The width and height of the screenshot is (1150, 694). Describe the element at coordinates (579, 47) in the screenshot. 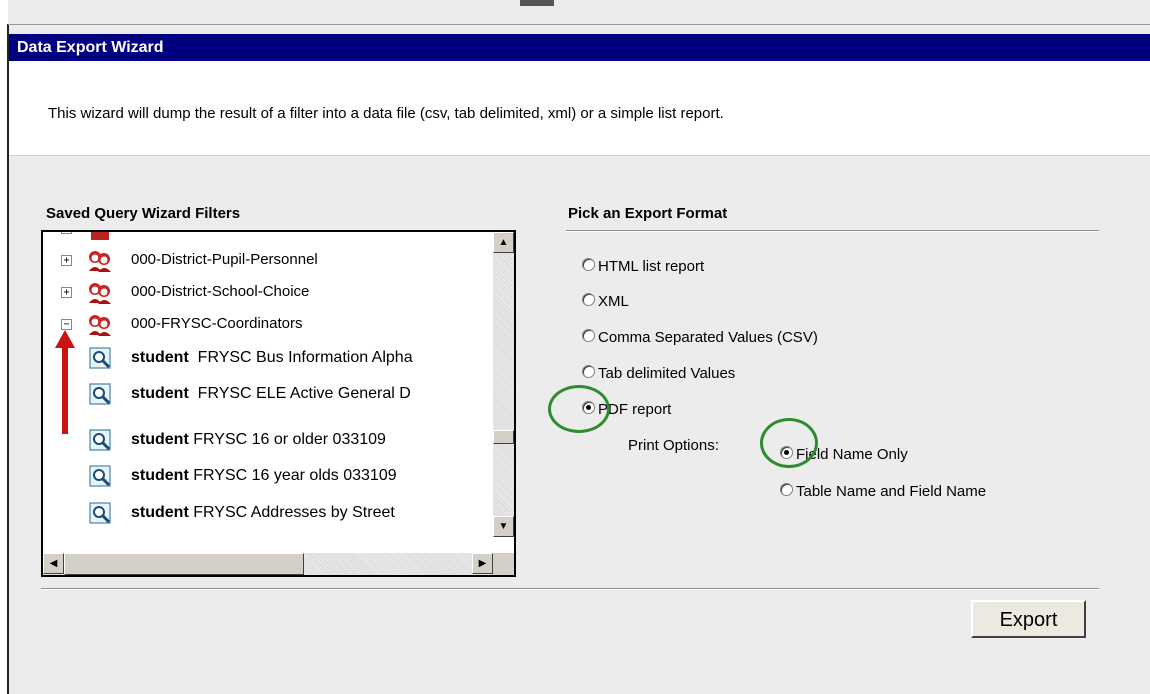

I see `window-title: Data Export Wizard` at that location.